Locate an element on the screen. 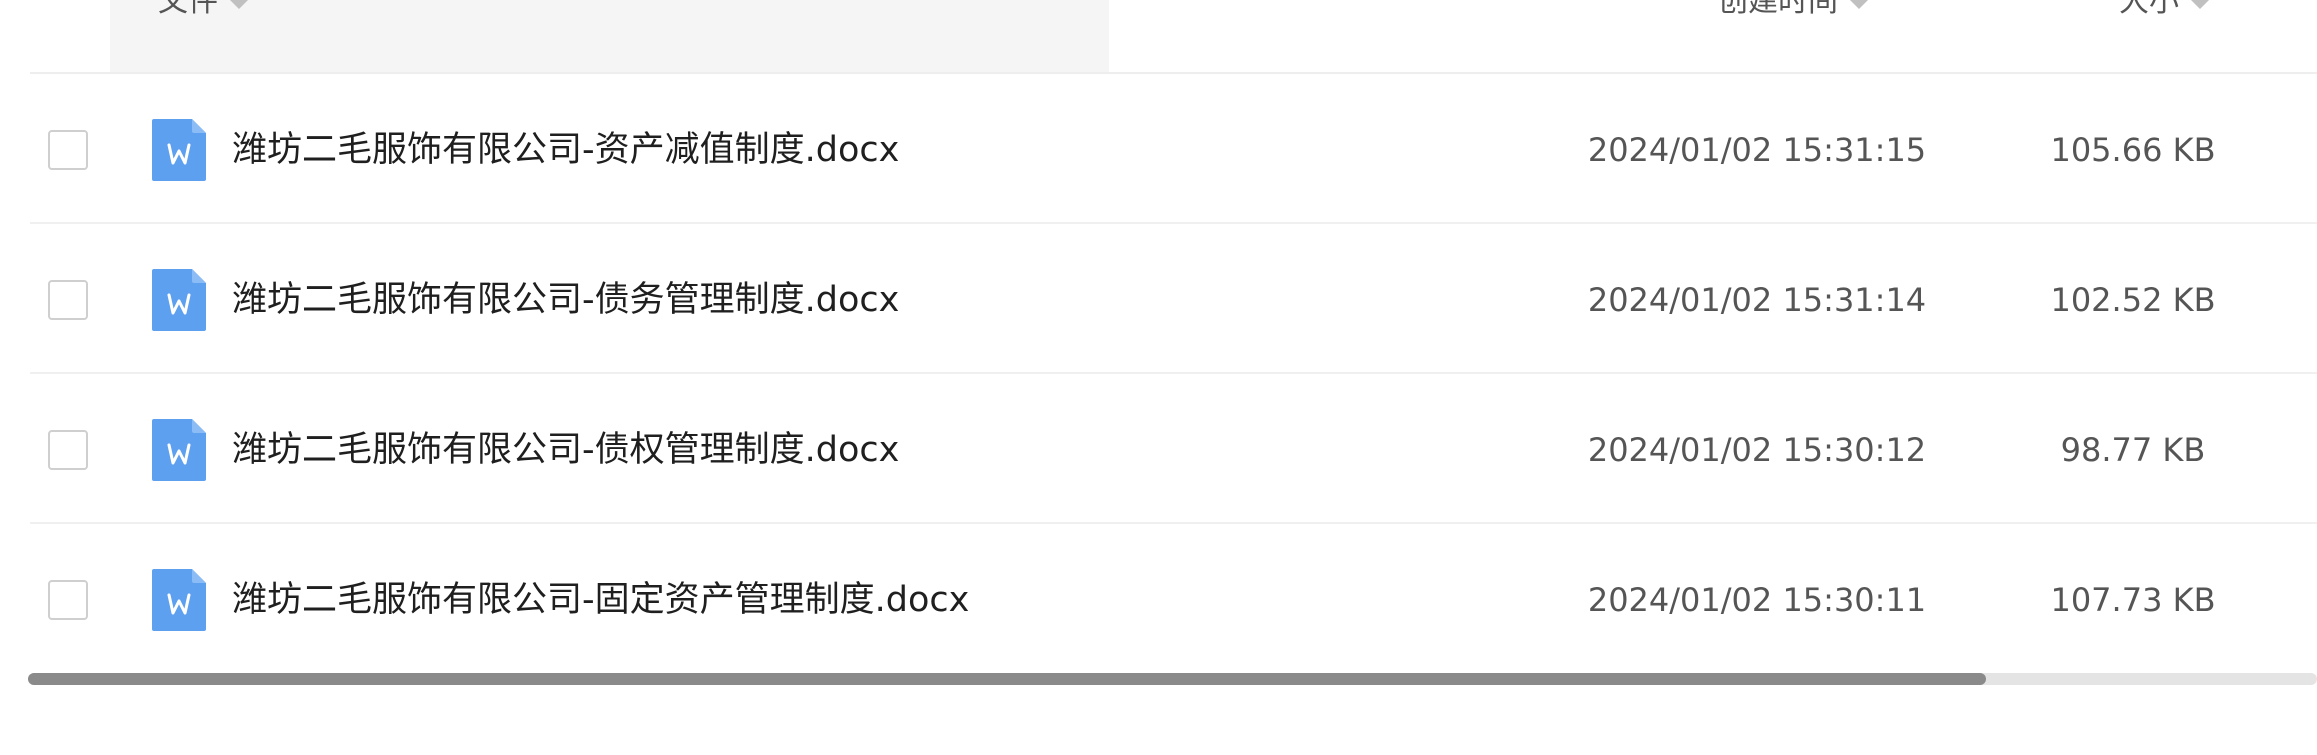 This screenshot has height=755, width=2317. column-header-file: 文件 is located at coordinates (203, 11).